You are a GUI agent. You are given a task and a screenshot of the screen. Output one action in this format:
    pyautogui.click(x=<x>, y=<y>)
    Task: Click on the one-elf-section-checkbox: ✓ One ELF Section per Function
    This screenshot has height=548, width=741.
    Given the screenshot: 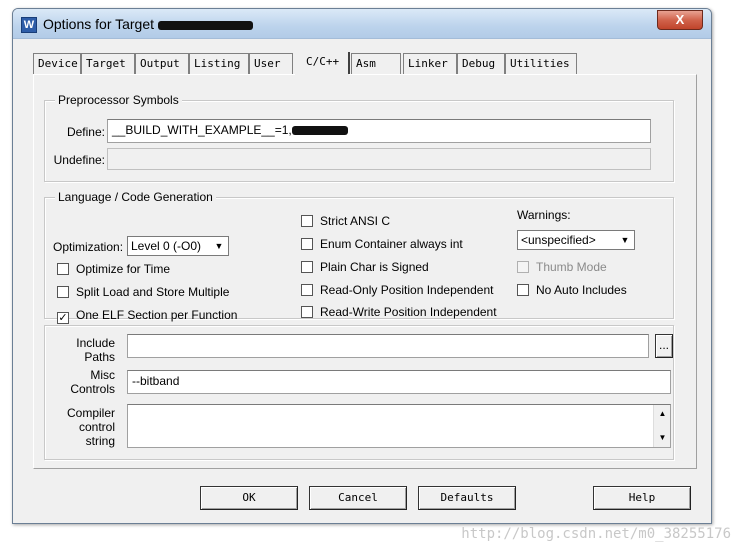 What is the action you would take?
    pyautogui.click(x=147, y=316)
    